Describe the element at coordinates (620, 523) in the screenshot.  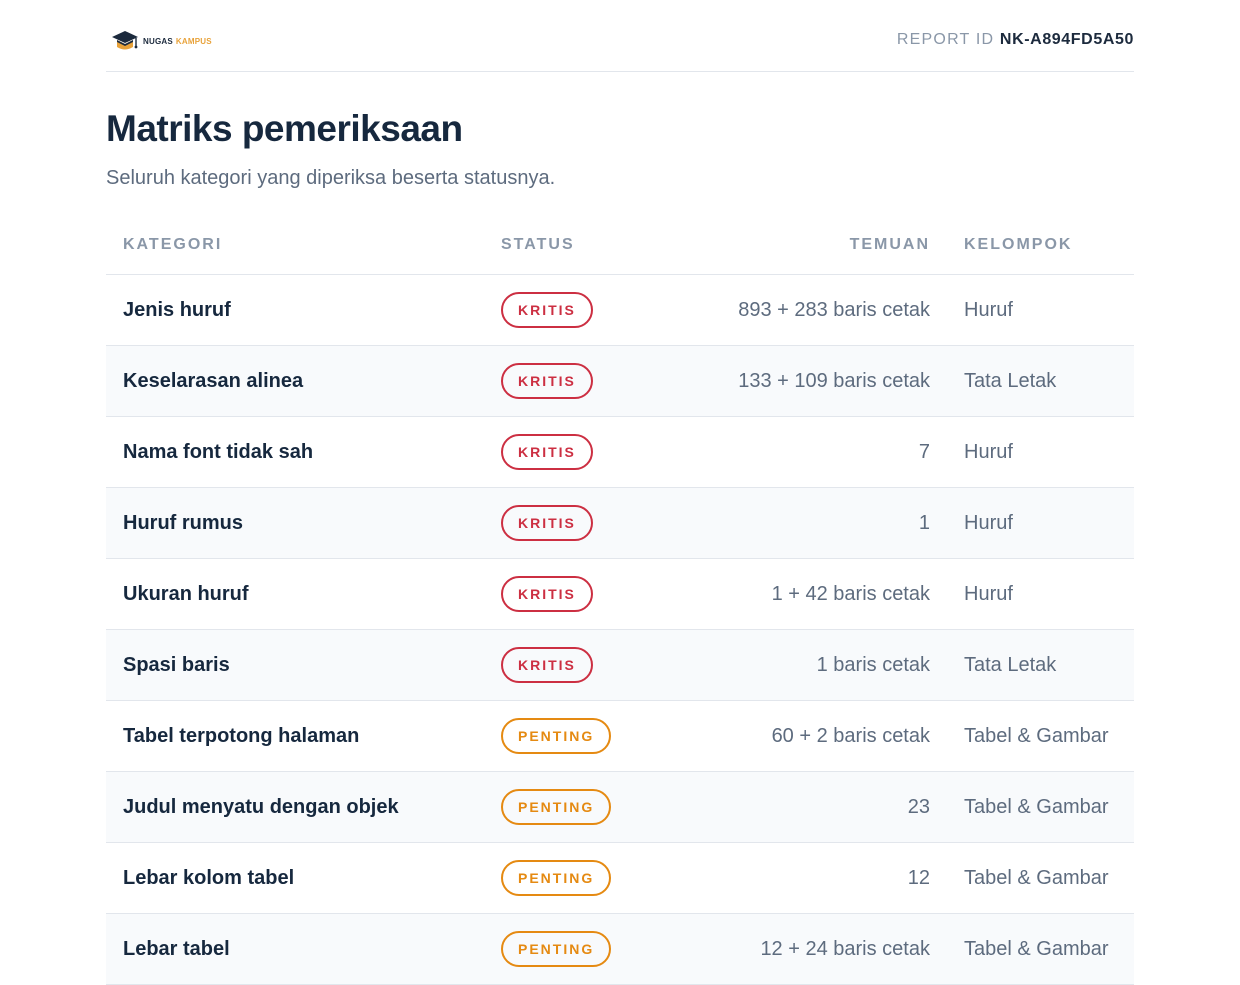
I see `table-row: Huruf rumus KRITIS 1 Huruf` at that location.